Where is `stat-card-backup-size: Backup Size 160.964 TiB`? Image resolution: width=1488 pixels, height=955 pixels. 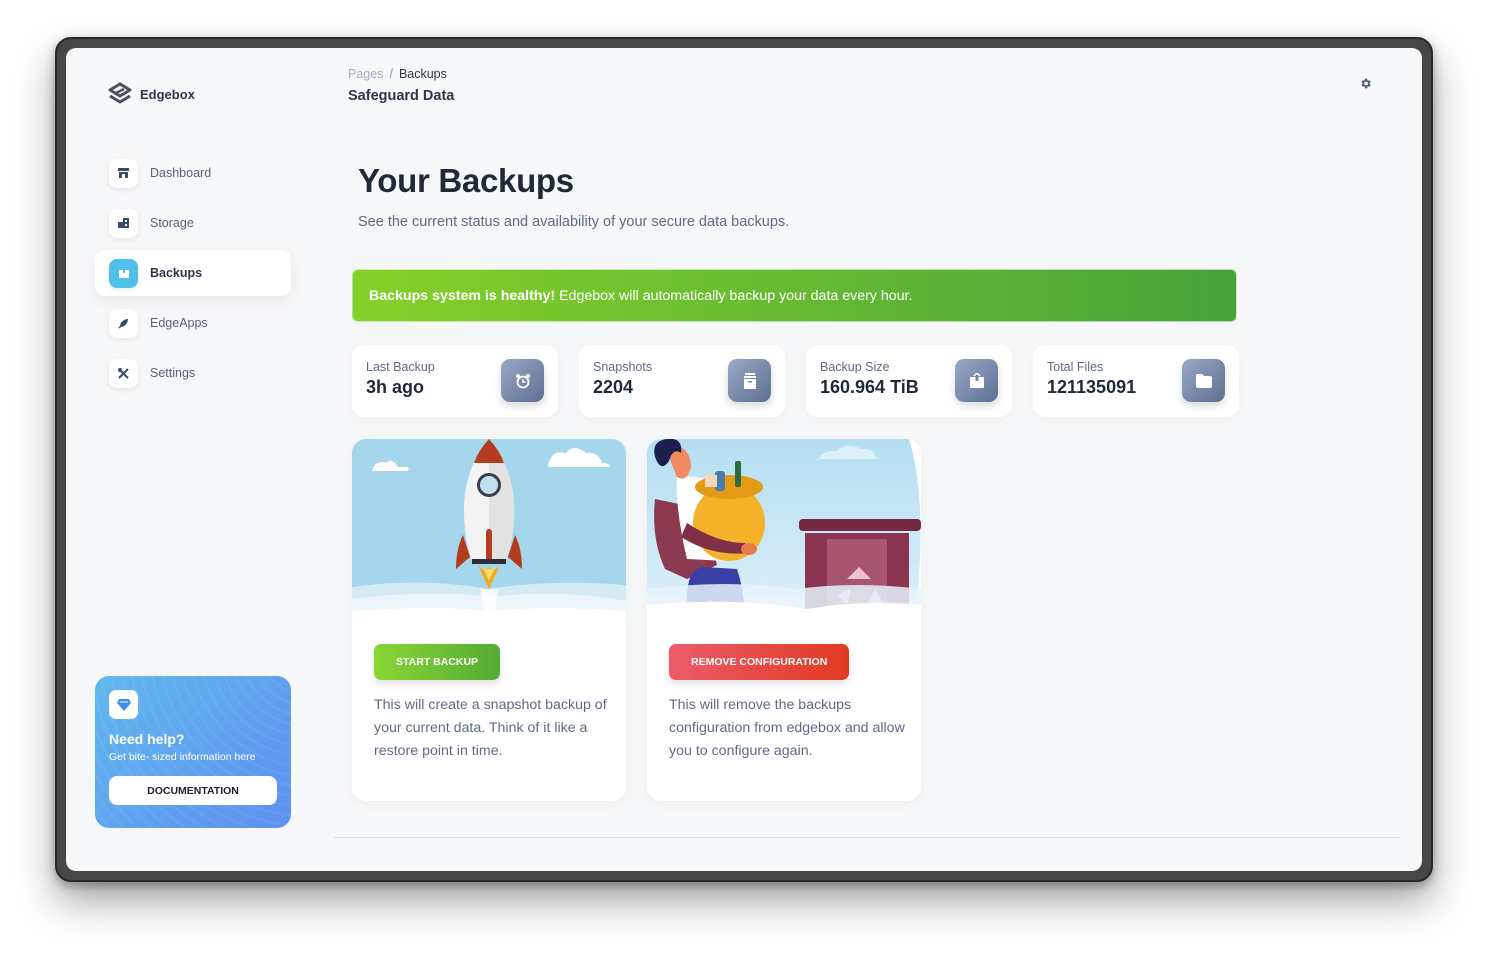
stat-card-backup-size: Backup Size 160.964 TiB is located at coordinates (909, 381).